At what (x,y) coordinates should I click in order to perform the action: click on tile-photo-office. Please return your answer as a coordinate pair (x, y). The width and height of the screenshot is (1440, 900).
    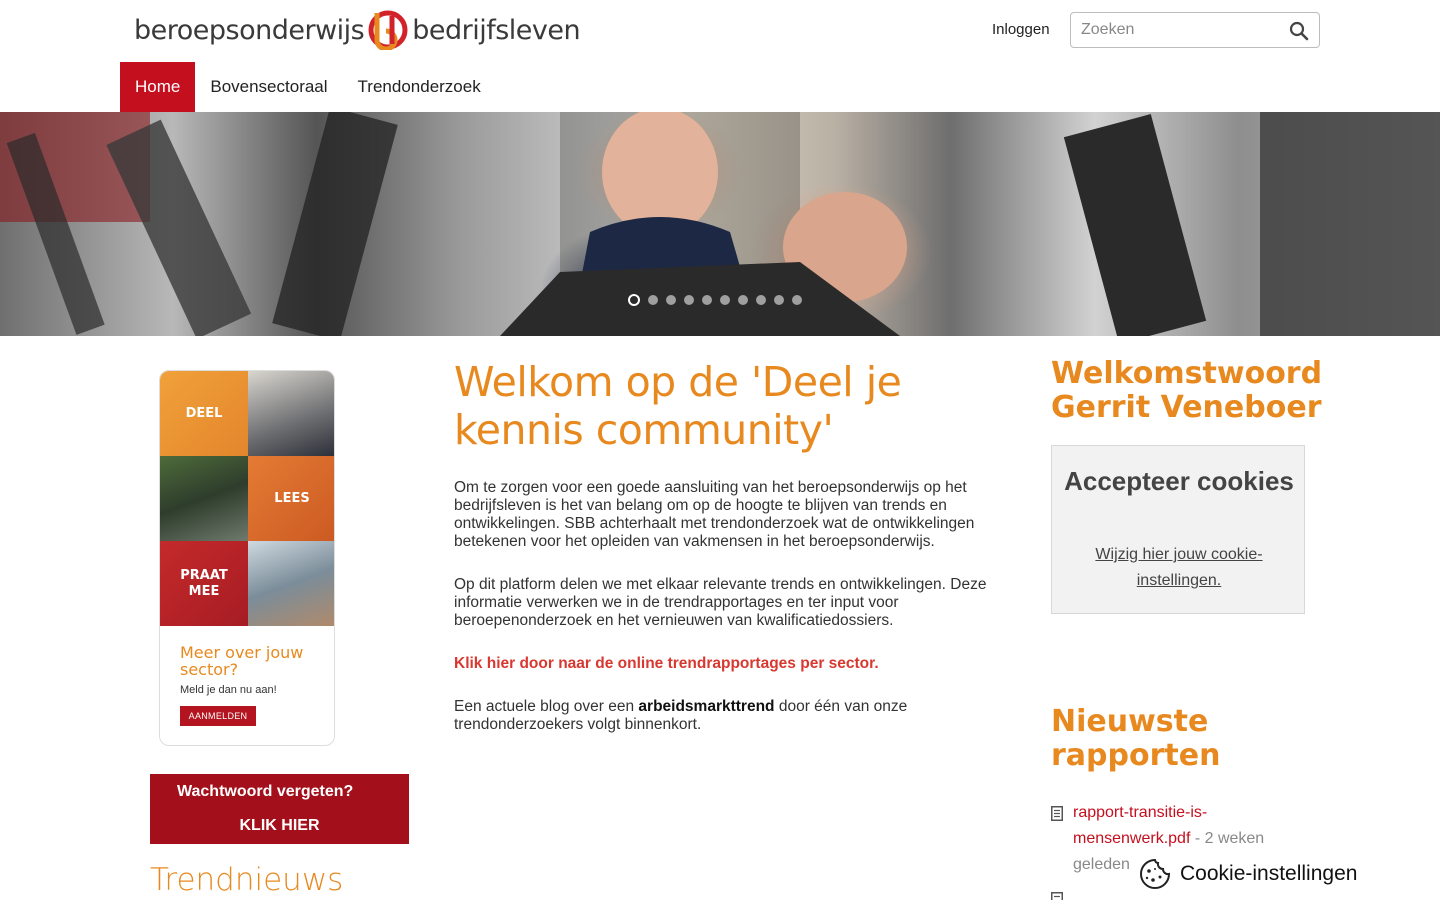
    Looking at the image, I should click on (291, 413).